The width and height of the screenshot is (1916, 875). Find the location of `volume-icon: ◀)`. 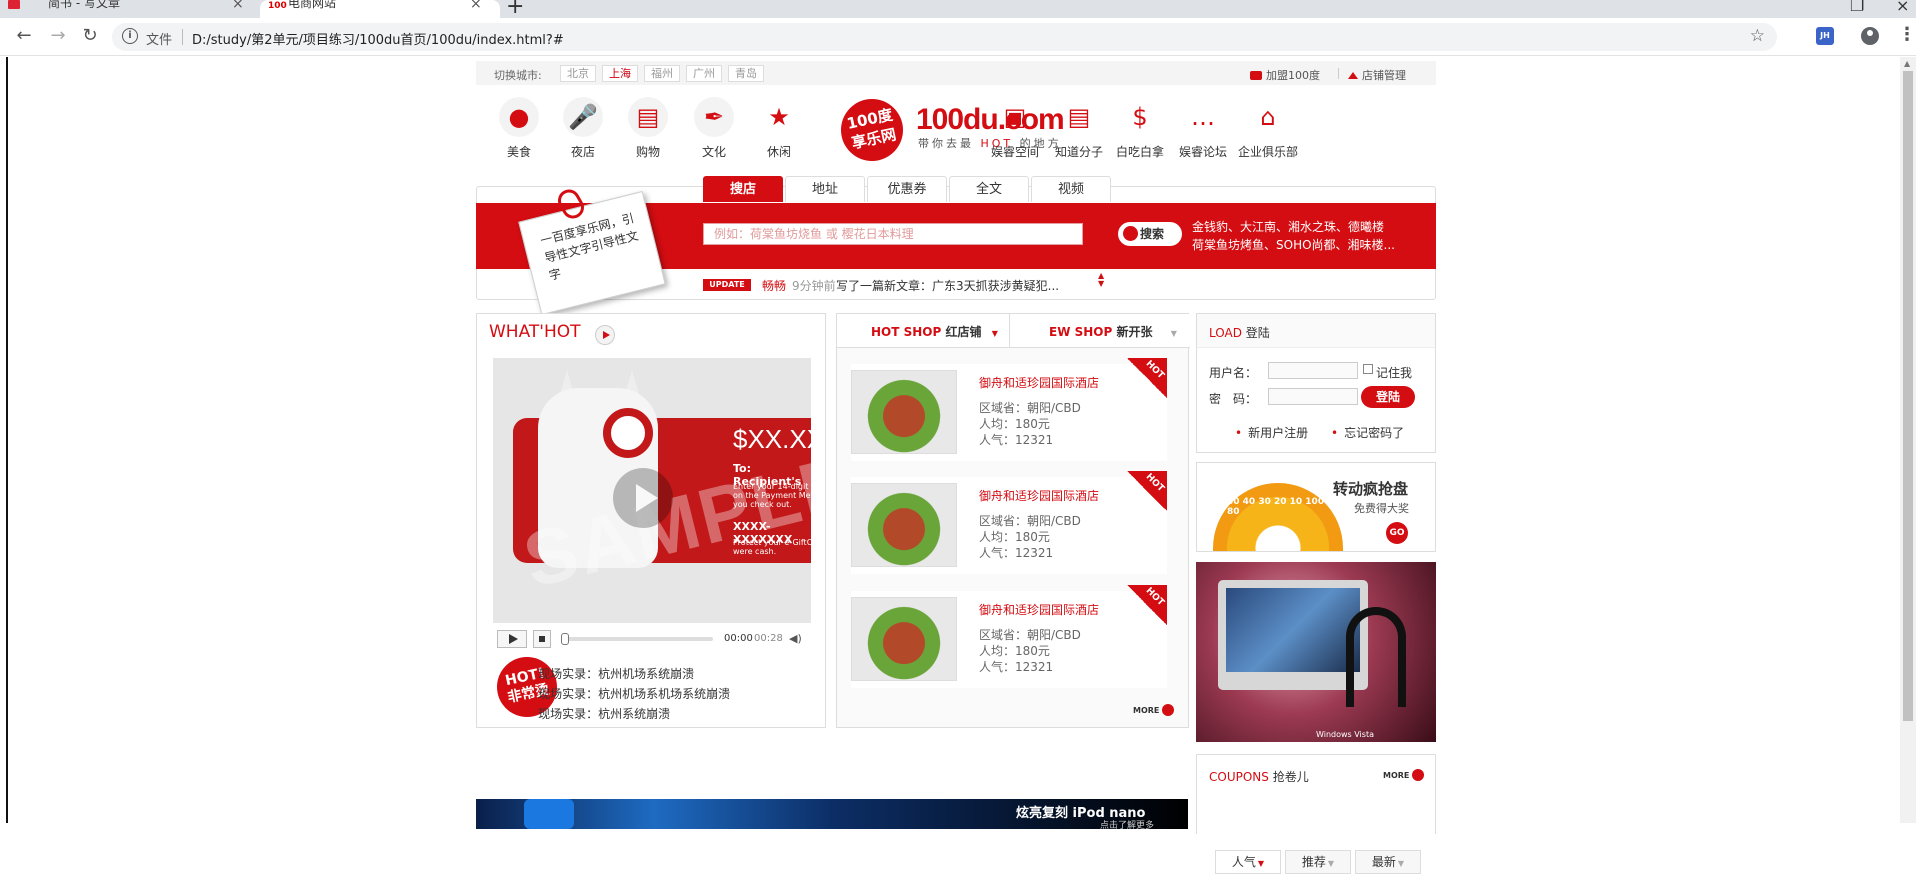

volume-icon: ◀) is located at coordinates (795, 638).